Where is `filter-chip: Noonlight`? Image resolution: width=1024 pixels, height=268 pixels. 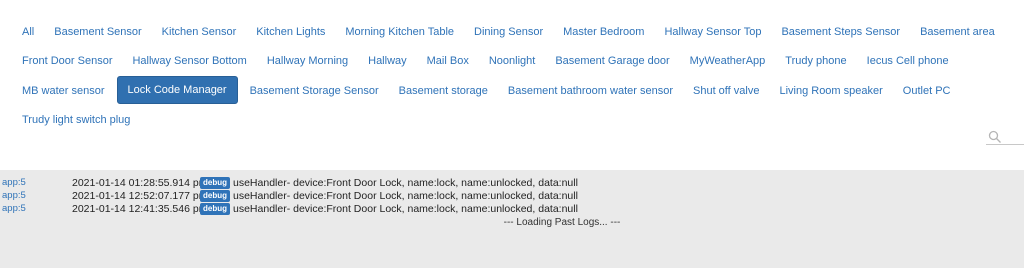
filter-chip: Noonlight is located at coordinates (512, 61).